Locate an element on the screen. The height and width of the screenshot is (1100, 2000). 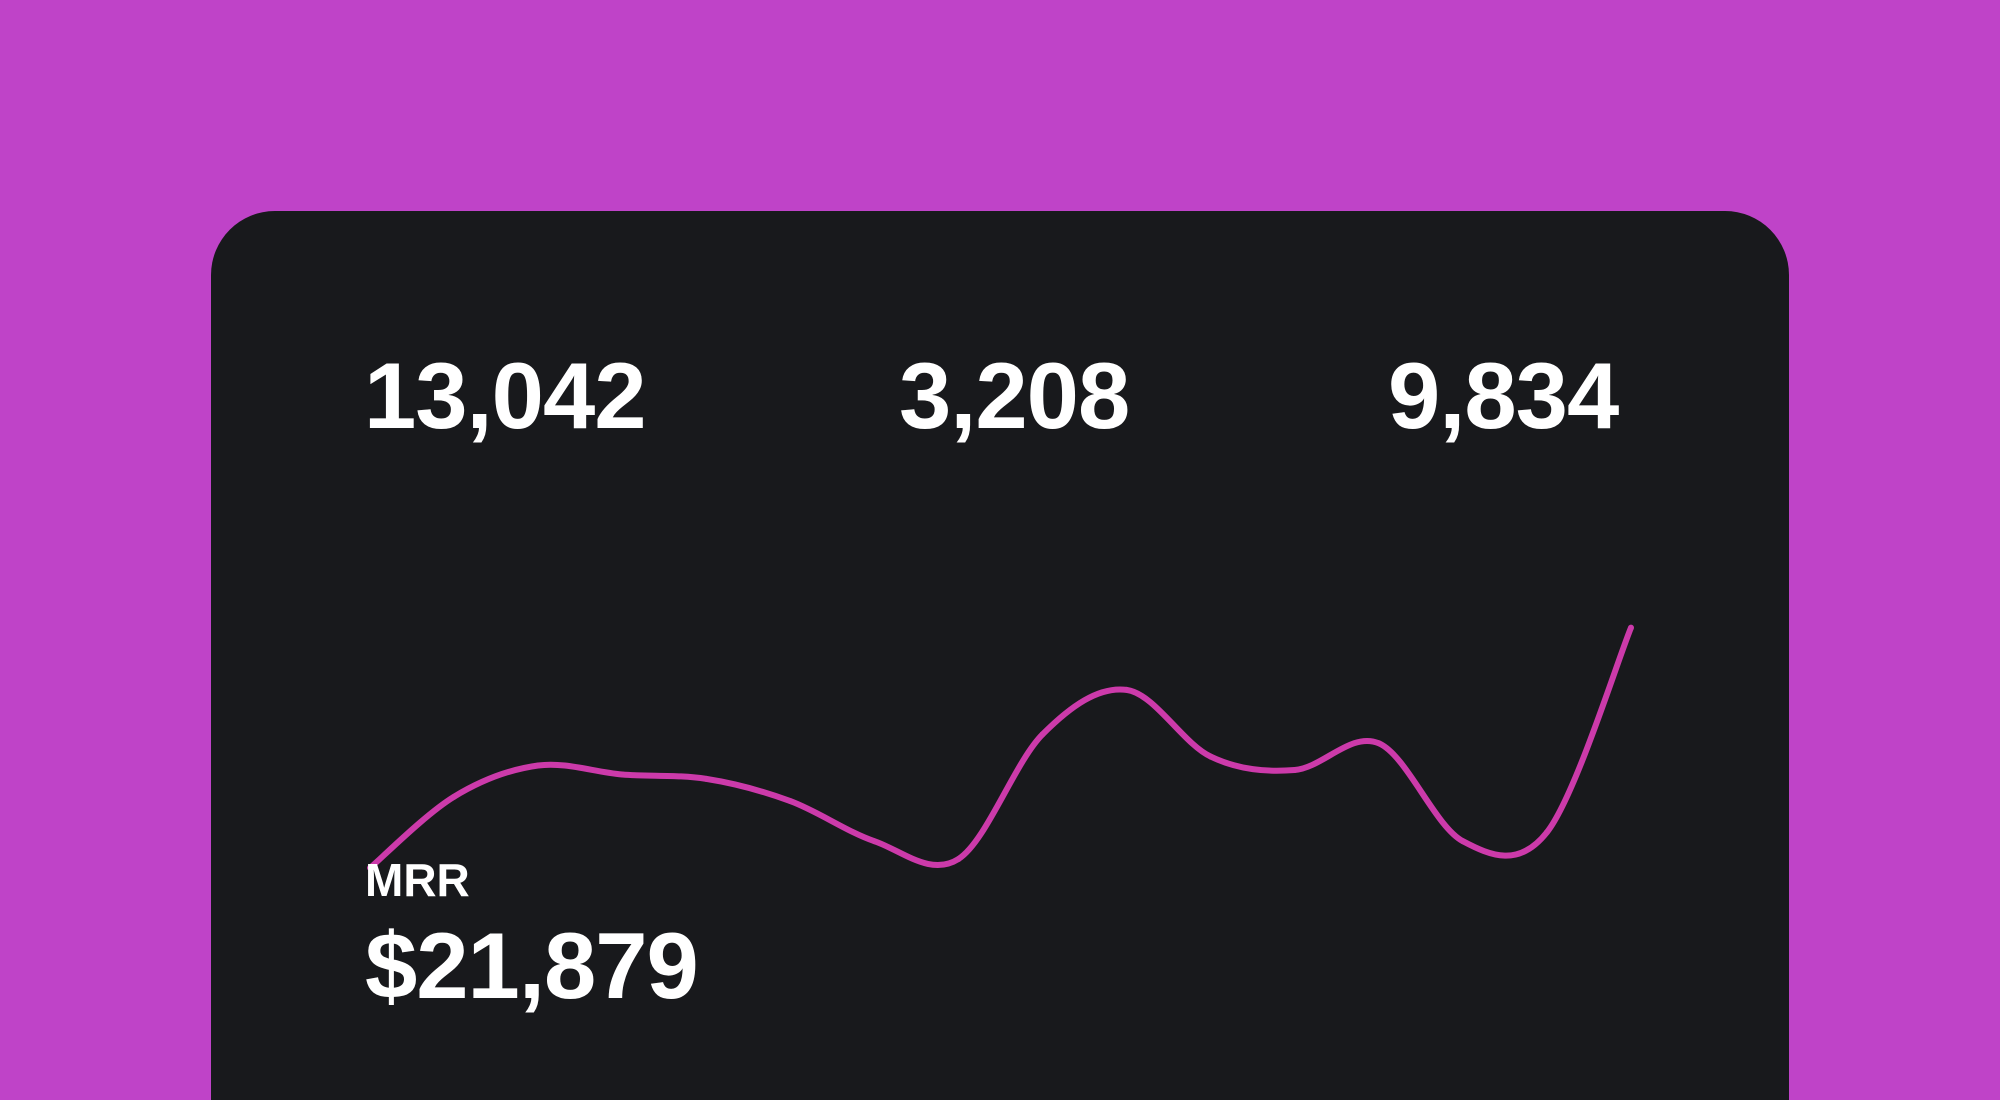
sparkline-series-line is located at coordinates (1001, 748).